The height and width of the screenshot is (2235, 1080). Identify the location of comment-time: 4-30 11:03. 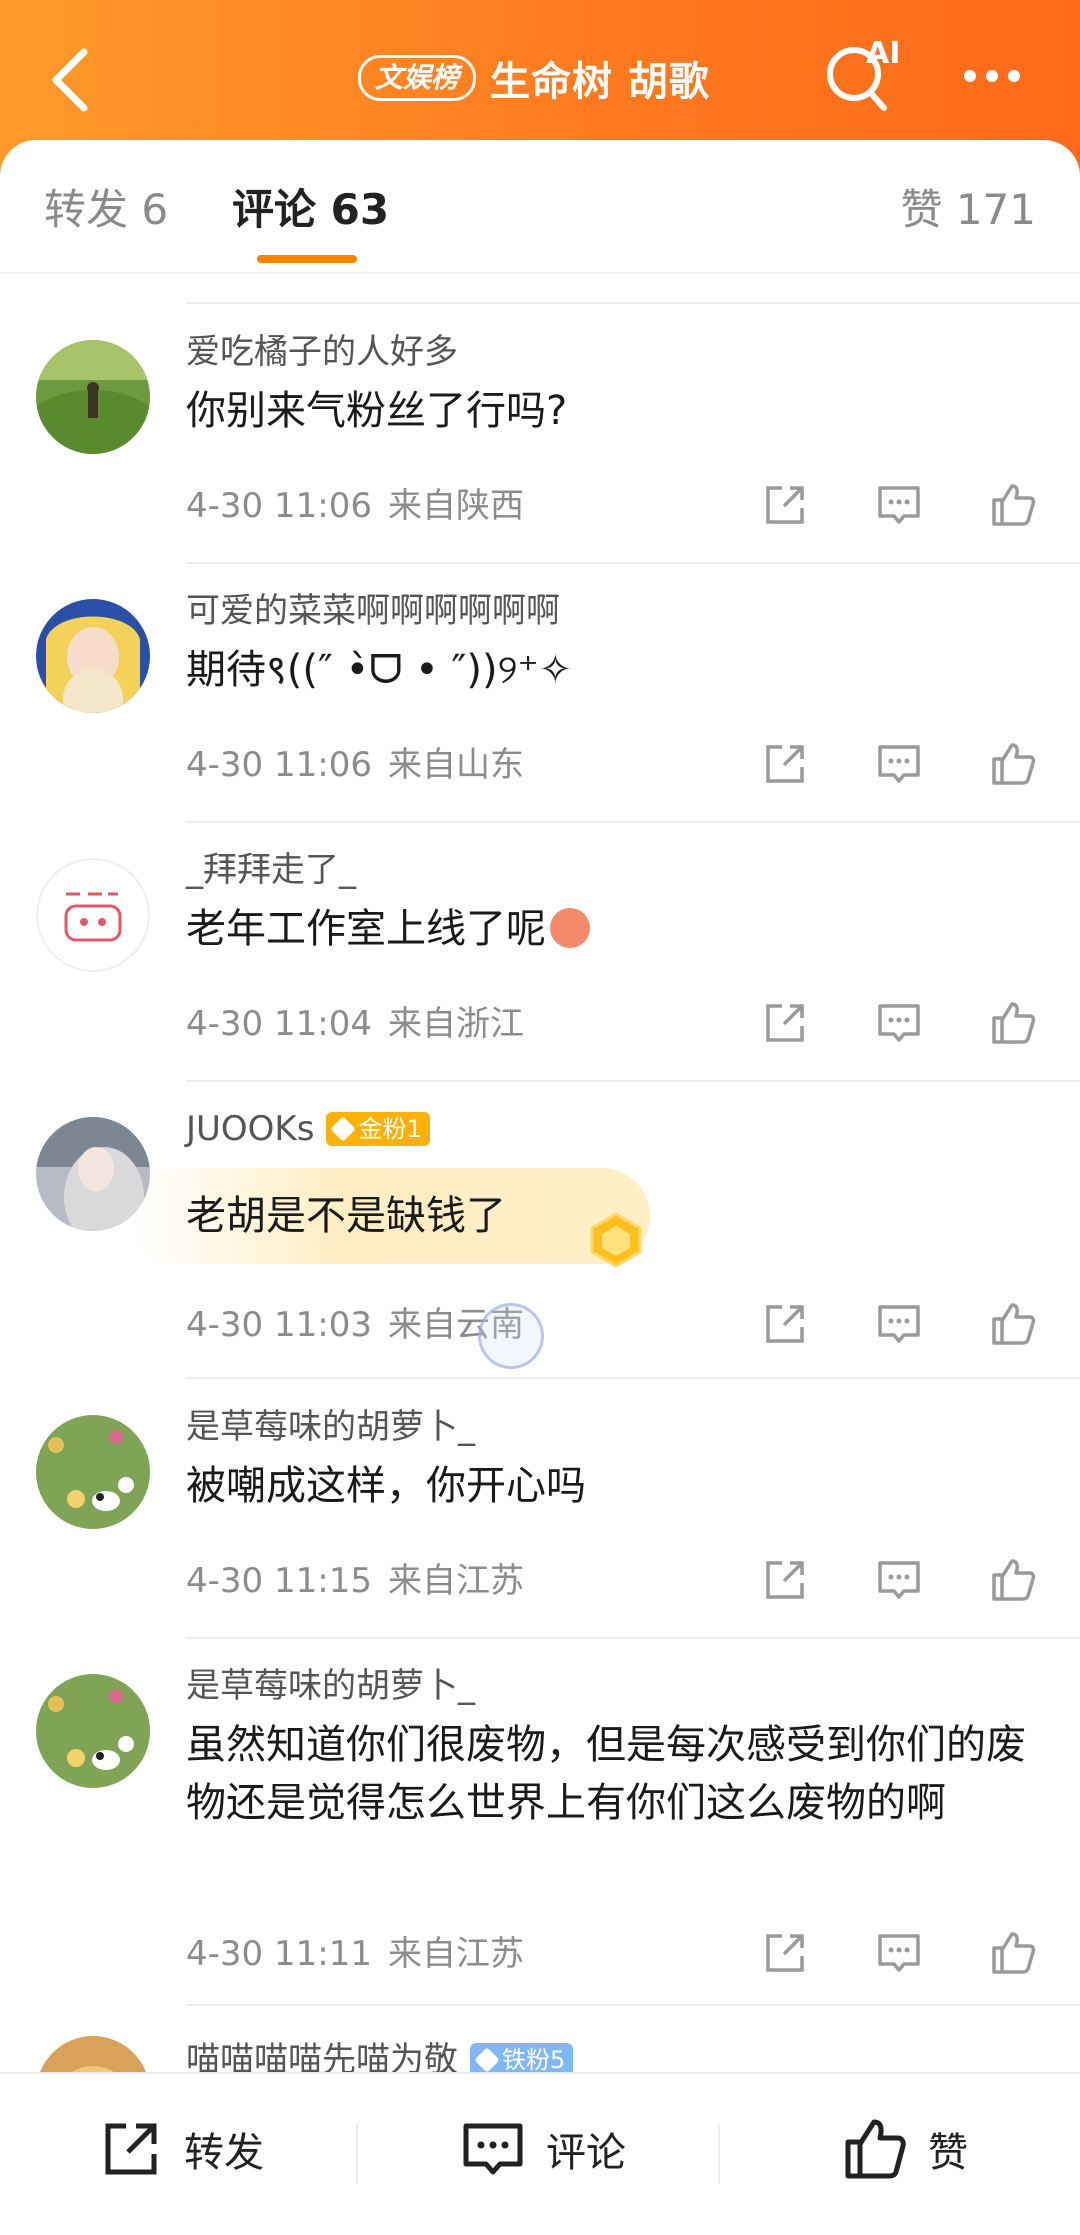
(279, 1325).